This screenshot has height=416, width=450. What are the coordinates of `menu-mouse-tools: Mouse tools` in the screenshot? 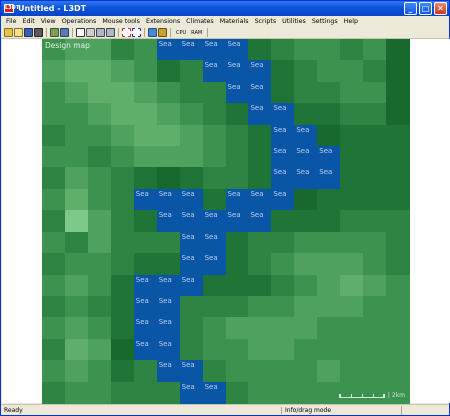 It's located at (121, 21).